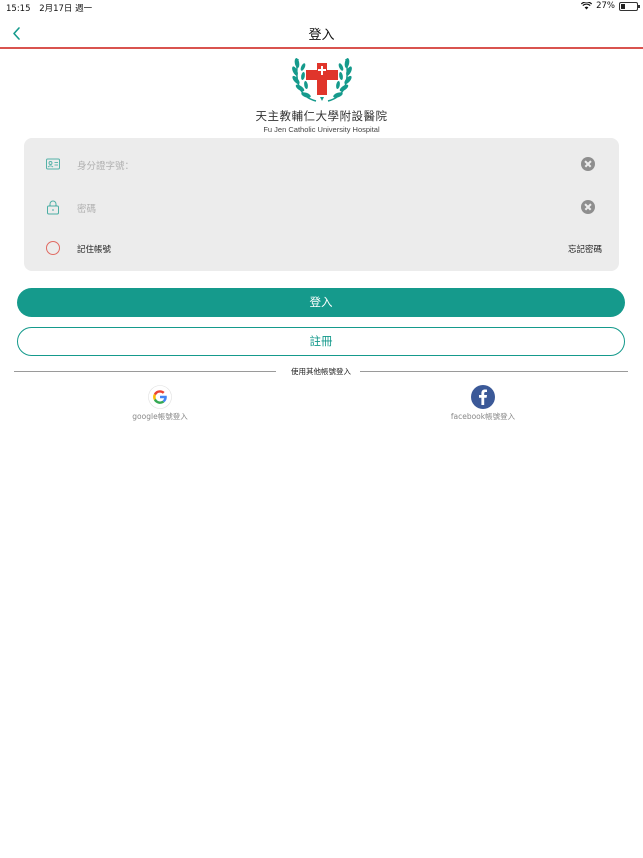  Describe the element at coordinates (160, 397) in the screenshot. I see `google-icon` at that location.